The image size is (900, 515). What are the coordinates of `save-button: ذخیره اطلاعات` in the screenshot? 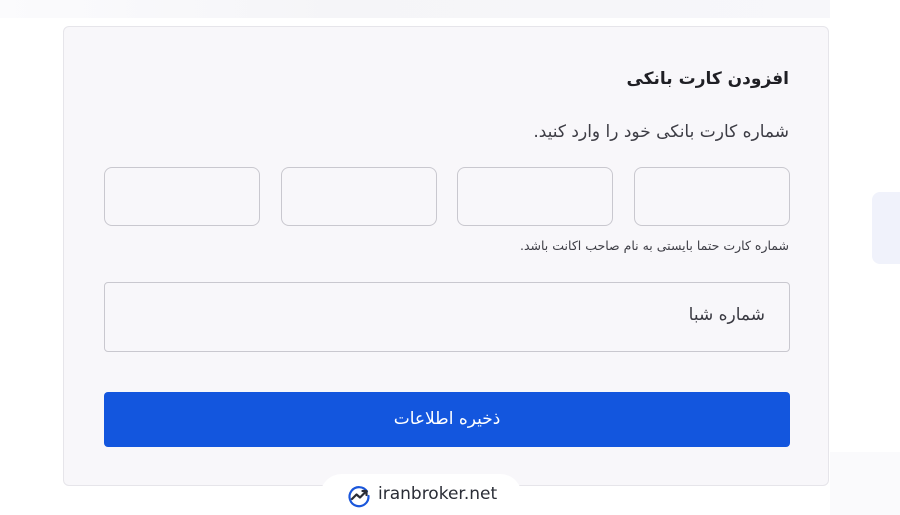 It's located at (447, 419).